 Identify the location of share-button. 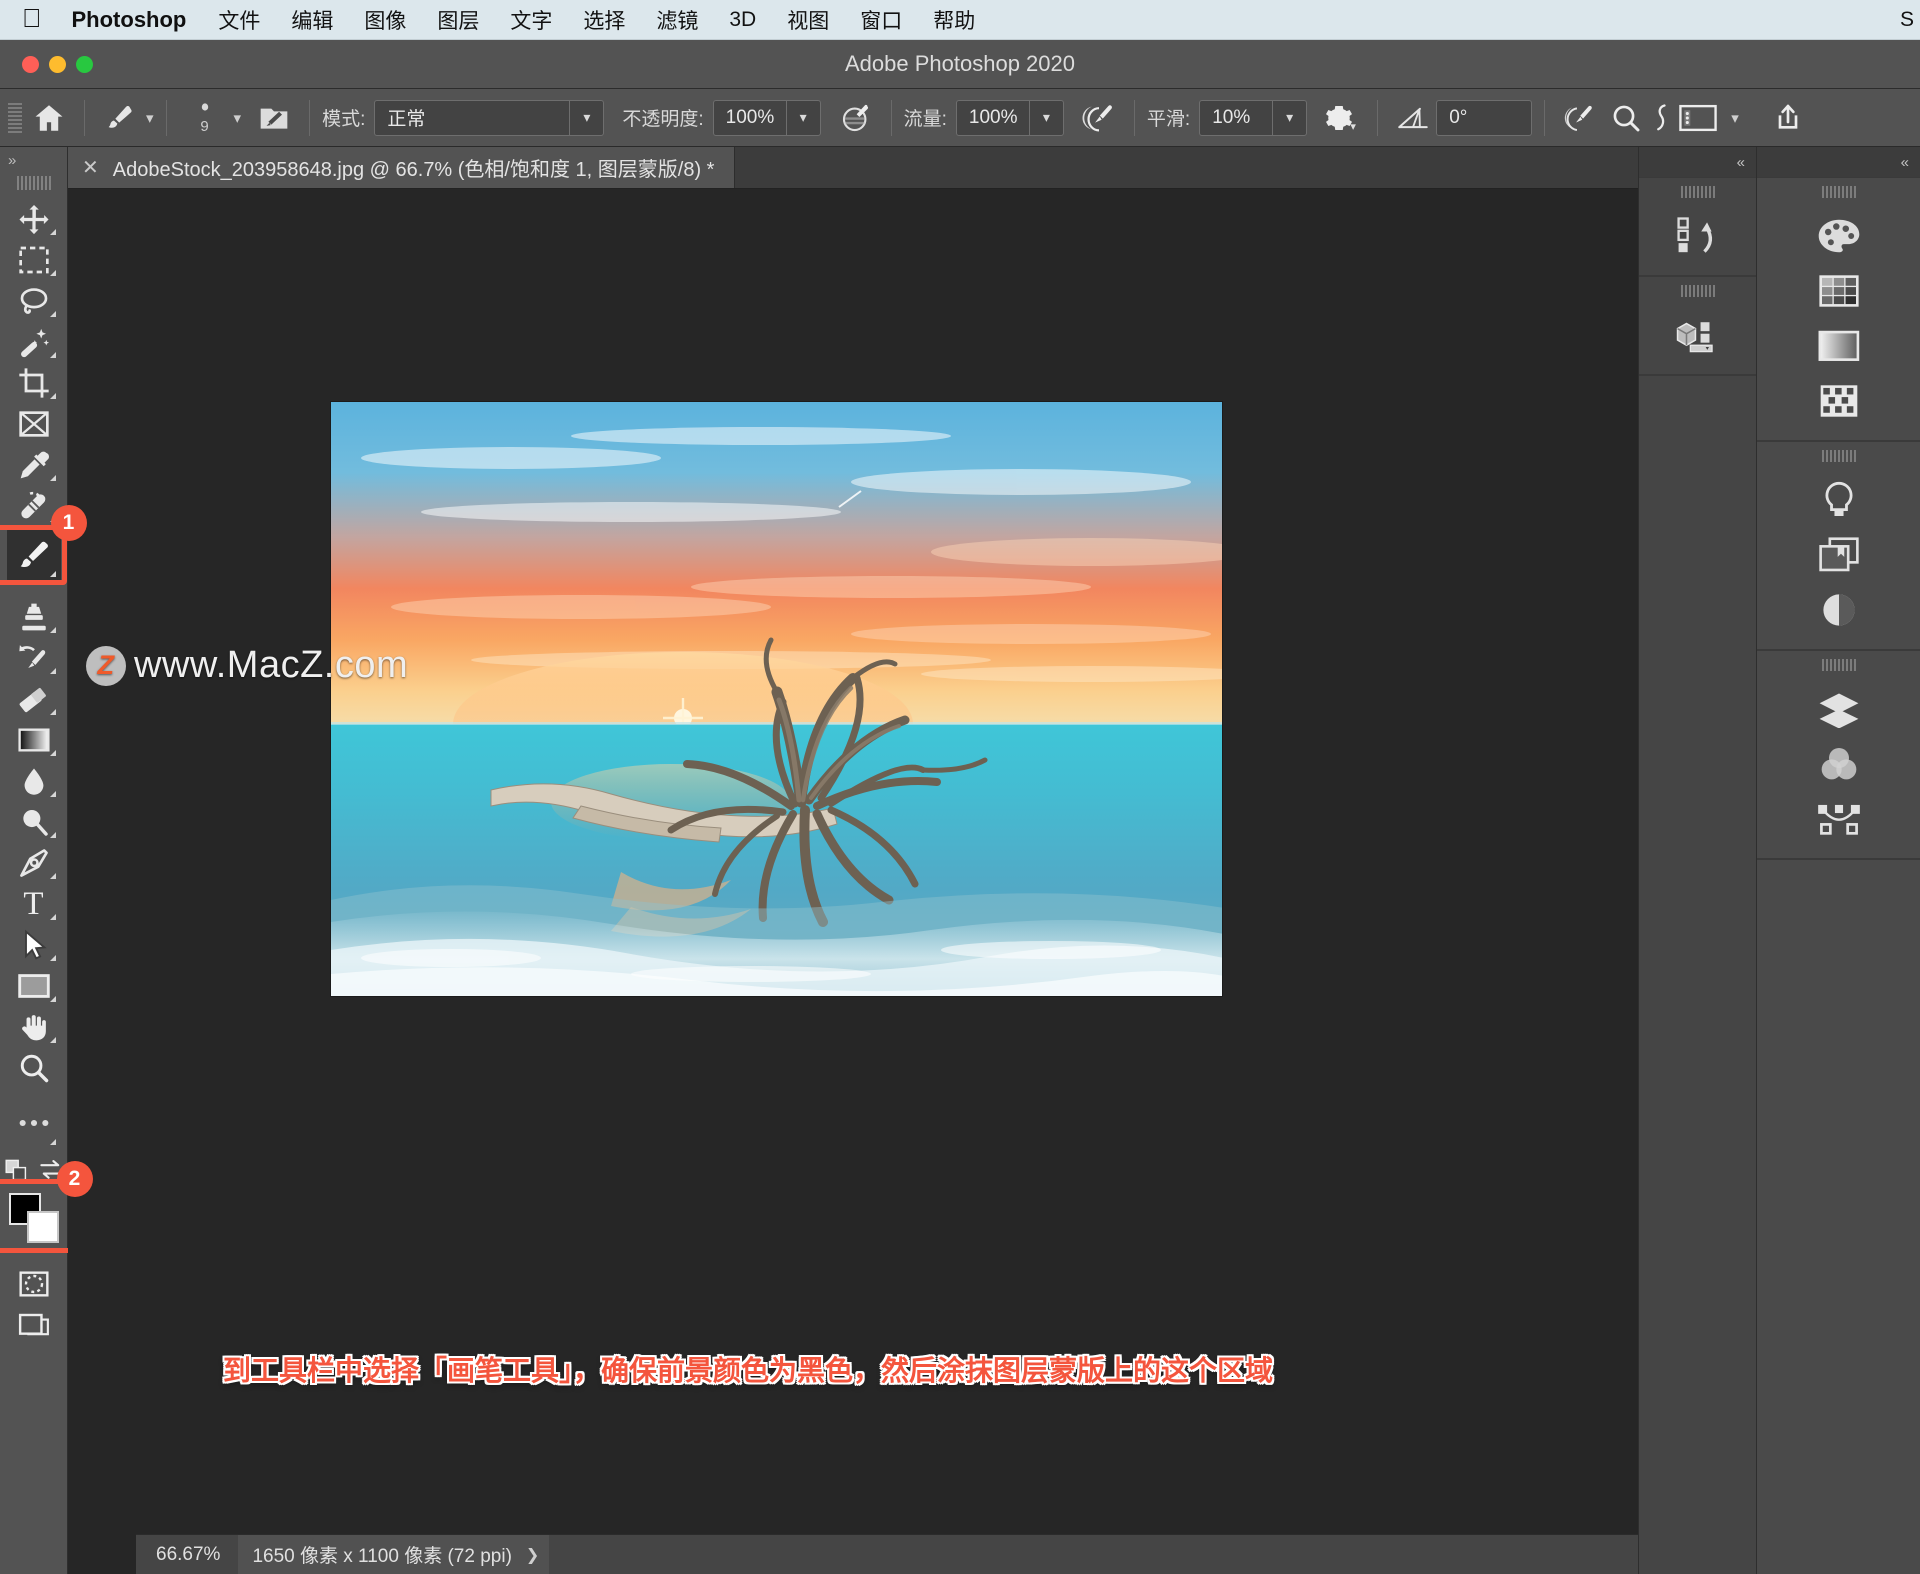
(1788, 118).